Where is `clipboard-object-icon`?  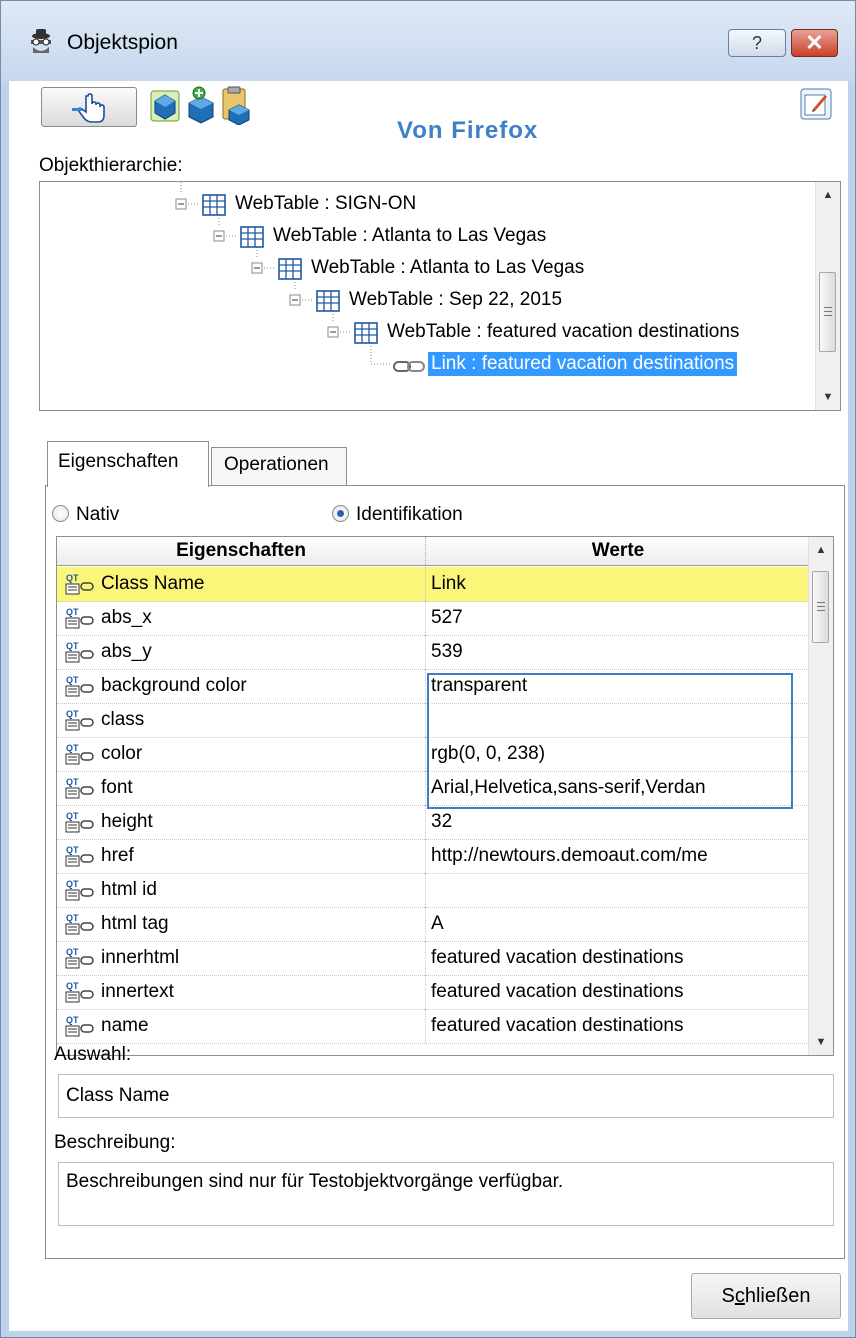 clipboard-object-icon is located at coordinates (235, 105).